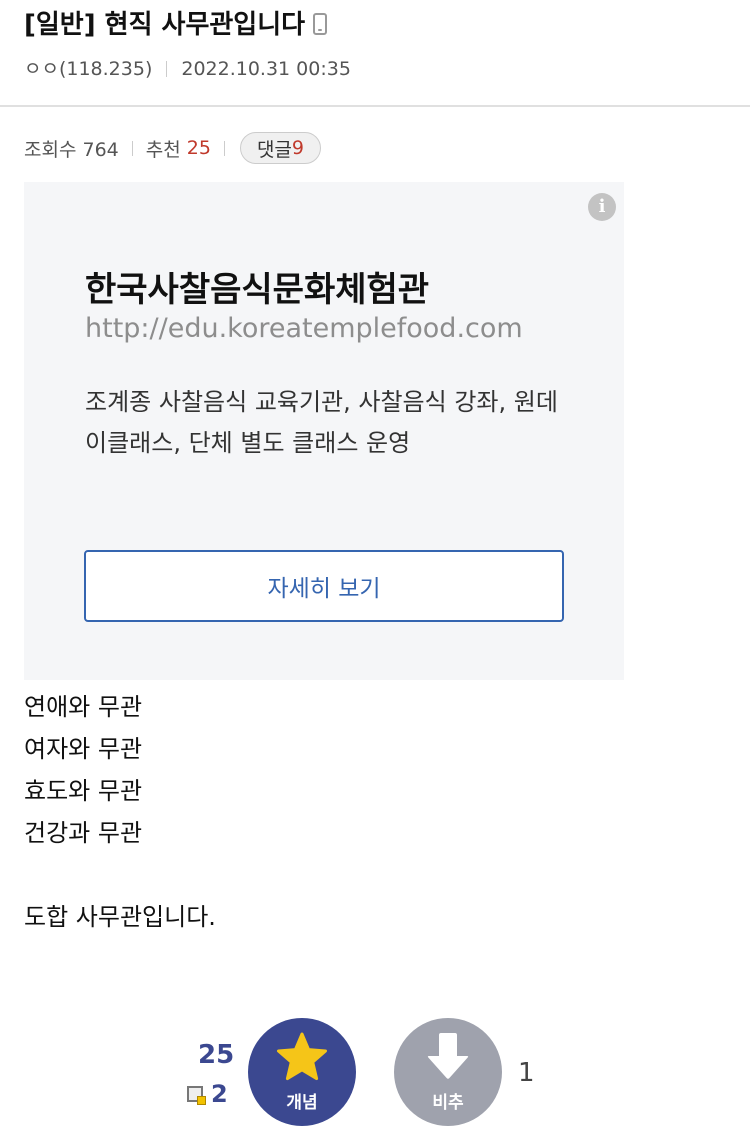  I want to click on body-line: 건강과 무관, so click(83, 833).